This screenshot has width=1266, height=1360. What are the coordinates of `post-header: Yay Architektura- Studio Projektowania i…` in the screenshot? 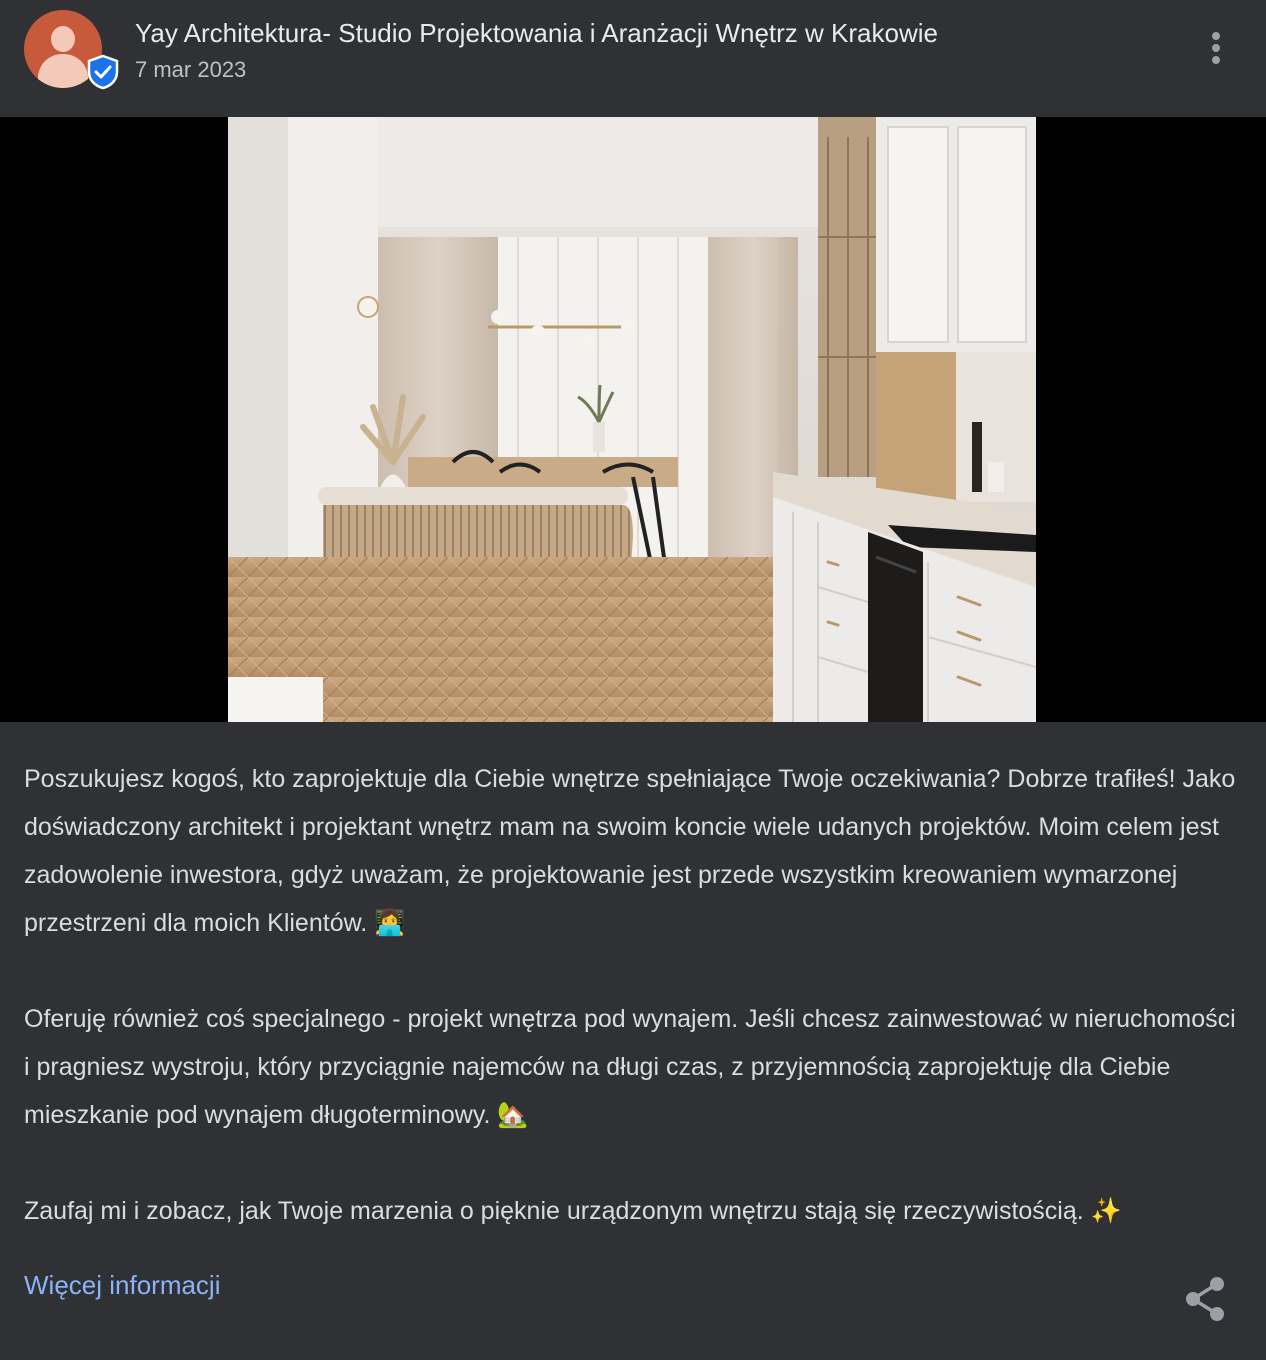 It's located at (633, 58).